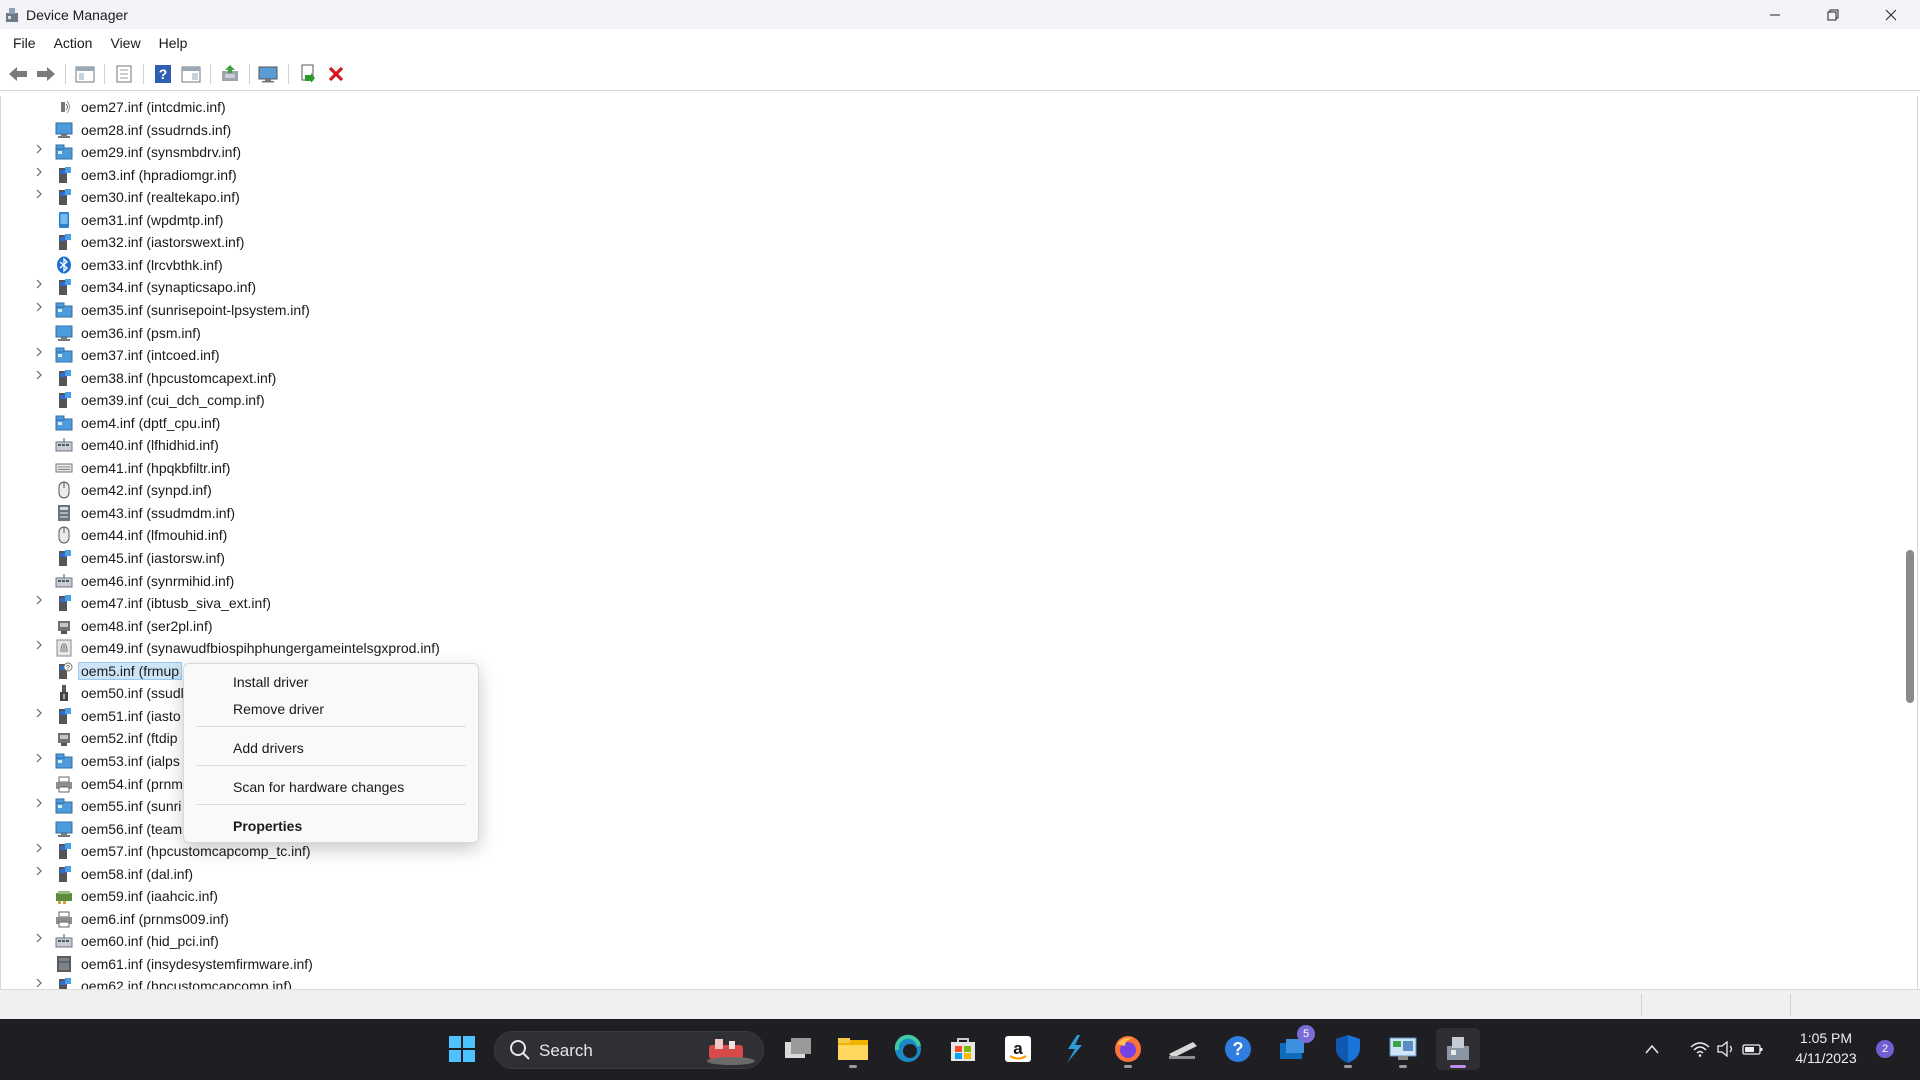 Image resolution: width=1920 pixels, height=1080 pixels. I want to click on start-button, so click(462, 1049).